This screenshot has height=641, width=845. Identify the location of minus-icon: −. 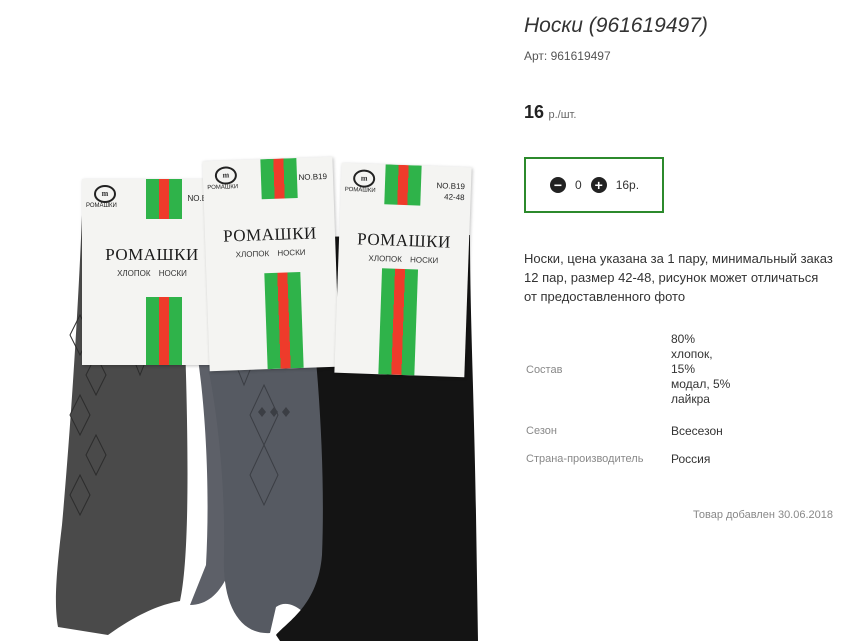
(558, 185).